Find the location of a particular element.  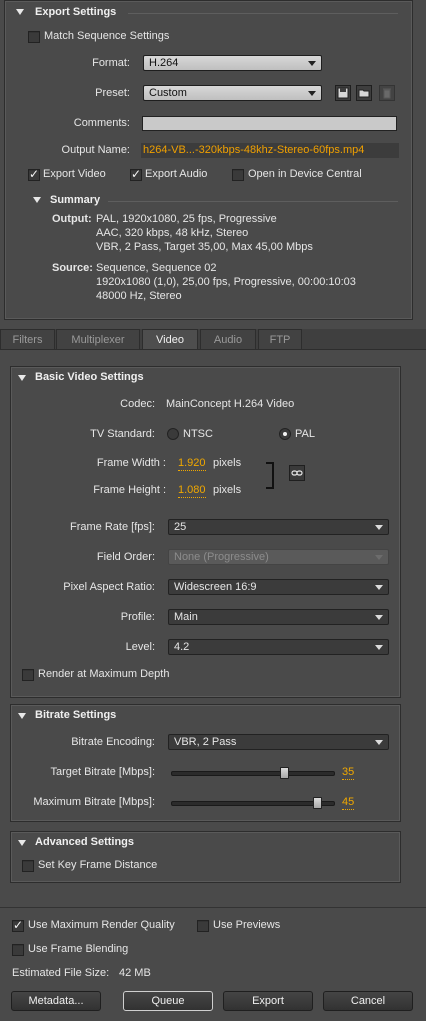

constrain-bracket is located at coordinates (270, 475).